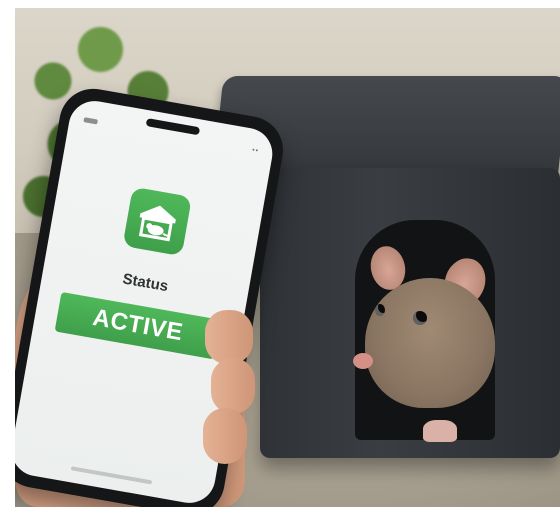  I want to click on rat-eye-right, so click(420, 318).